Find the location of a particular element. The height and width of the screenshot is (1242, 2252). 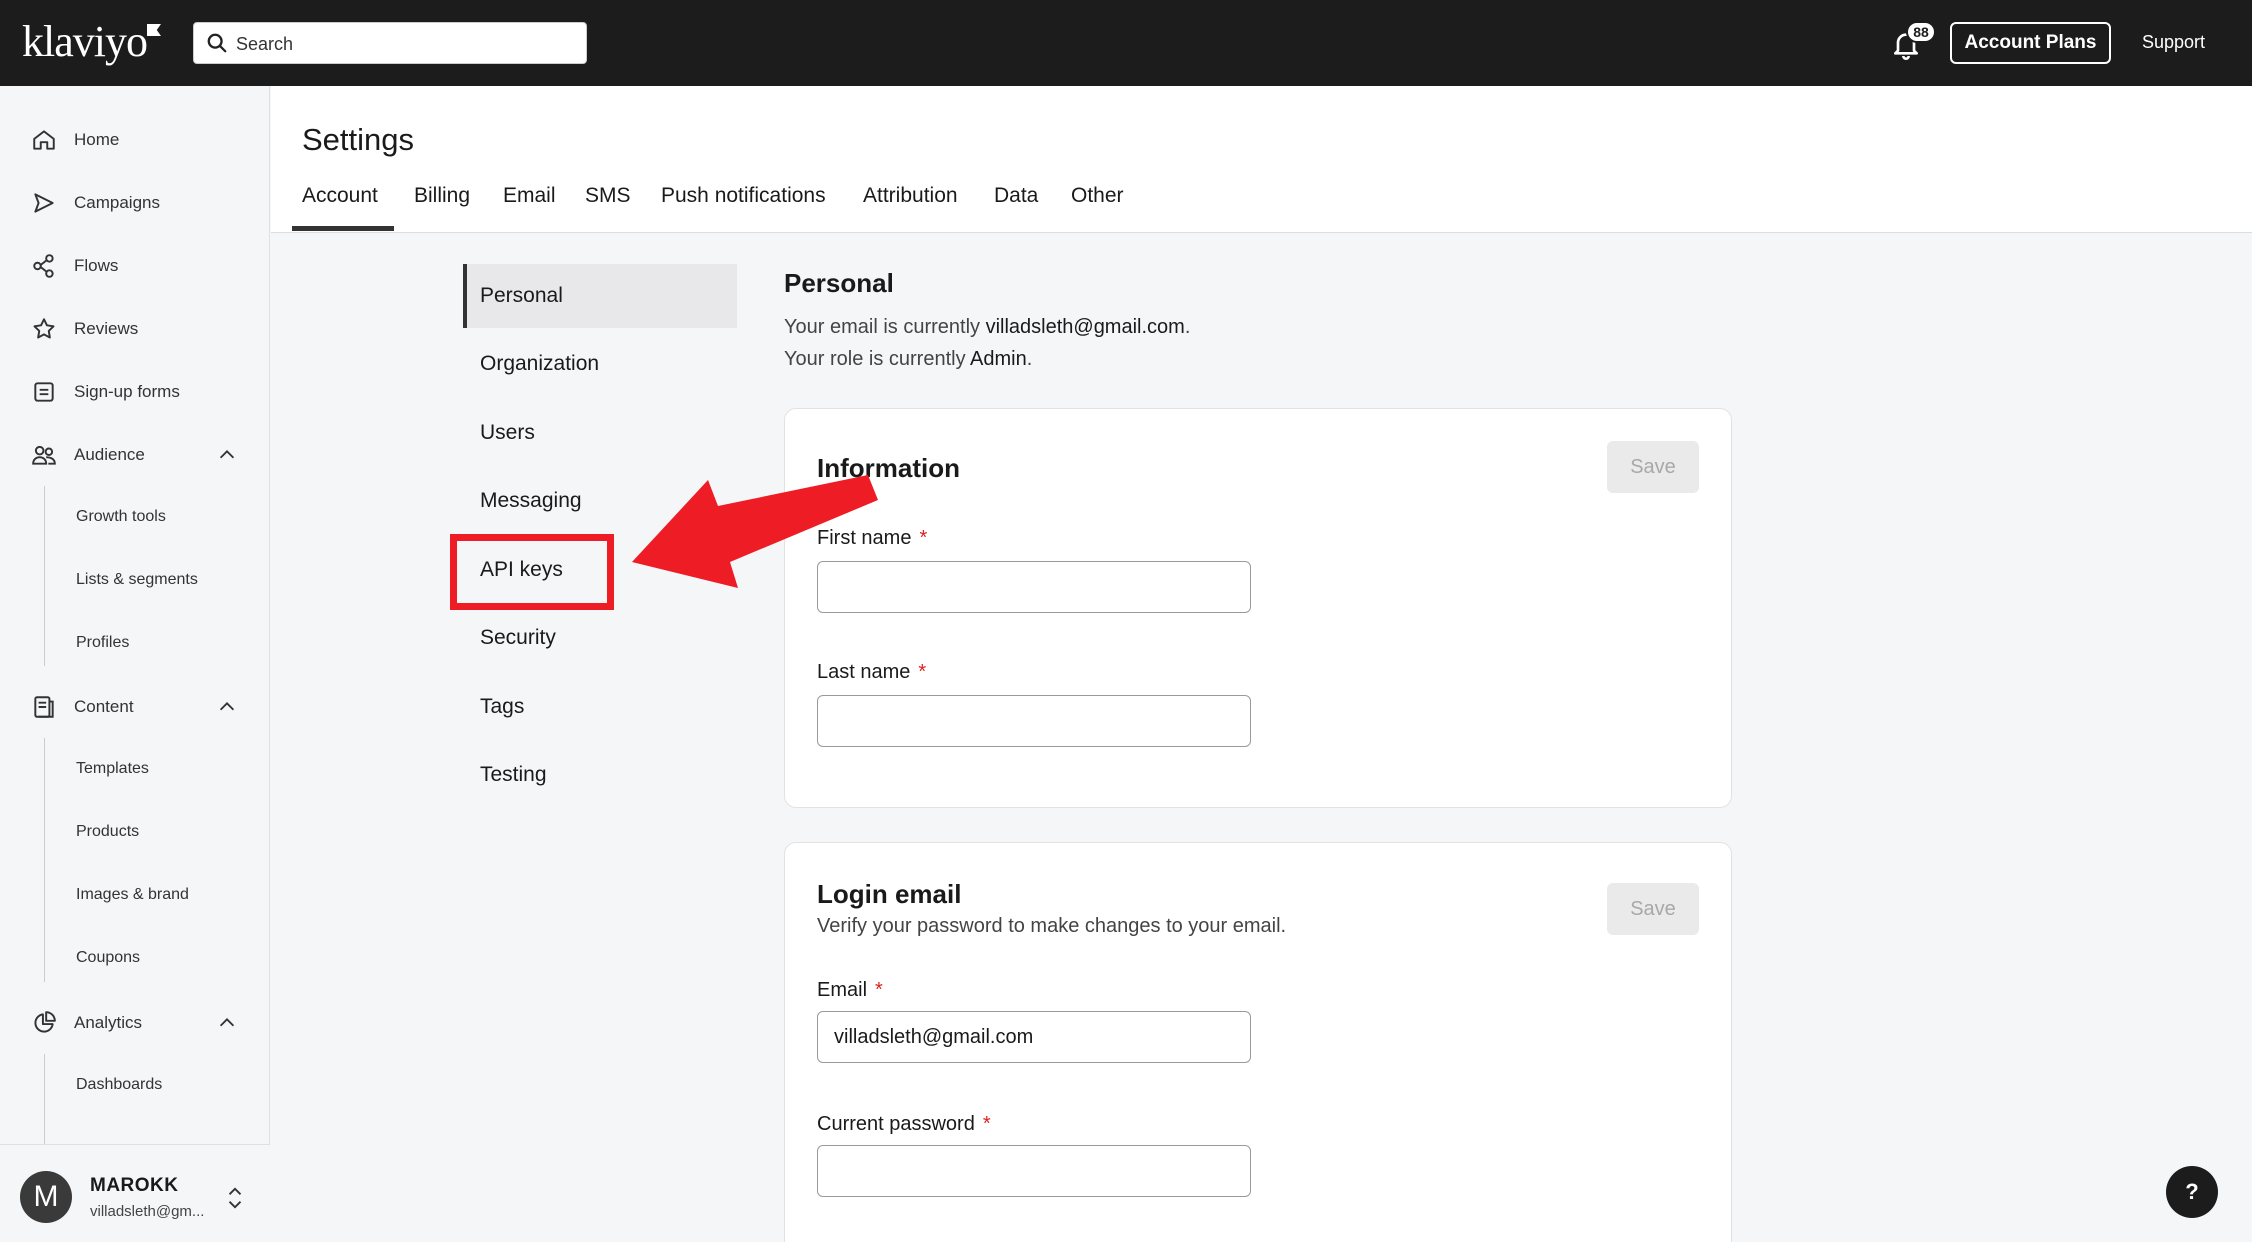

tab-attribution: Attribution is located at coordinates (910, 196).